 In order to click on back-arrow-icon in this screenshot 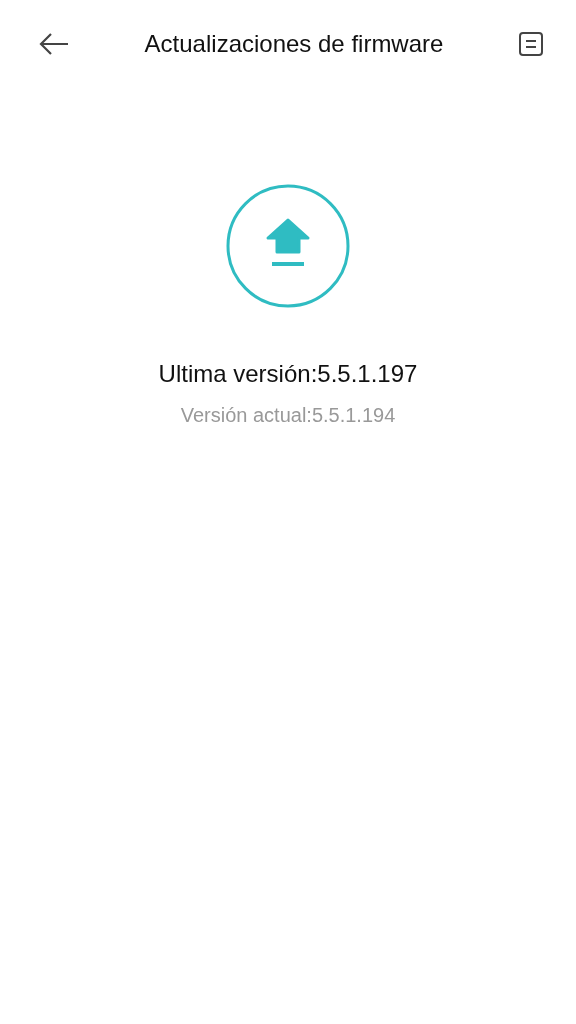, I will do `click(54, 44)`.